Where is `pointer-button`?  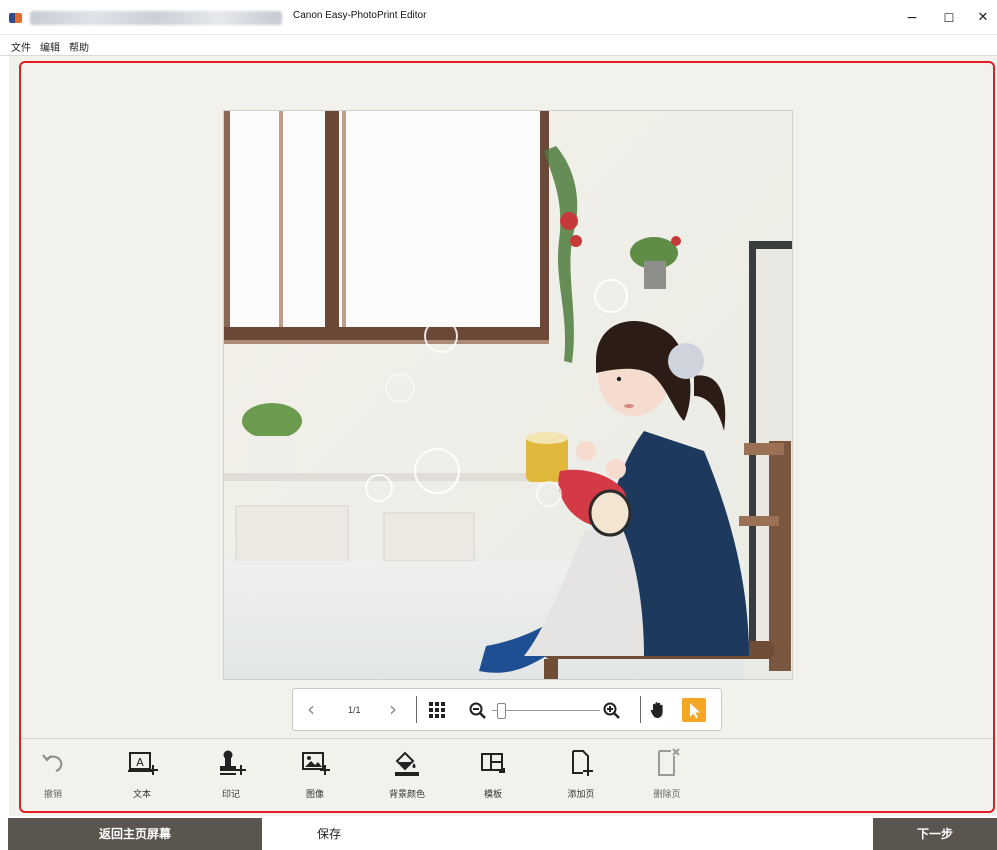
pointer-button is located at coordinates (694, 710).